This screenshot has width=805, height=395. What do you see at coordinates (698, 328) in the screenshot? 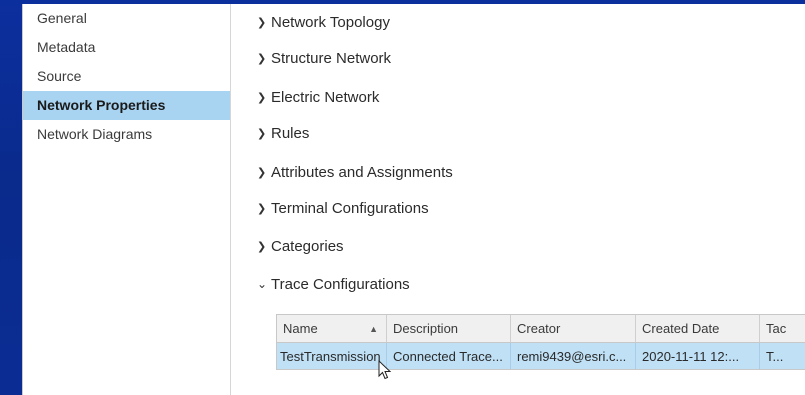
I see `column-header-created-date: Created Date` at bounding box center [698, 328].